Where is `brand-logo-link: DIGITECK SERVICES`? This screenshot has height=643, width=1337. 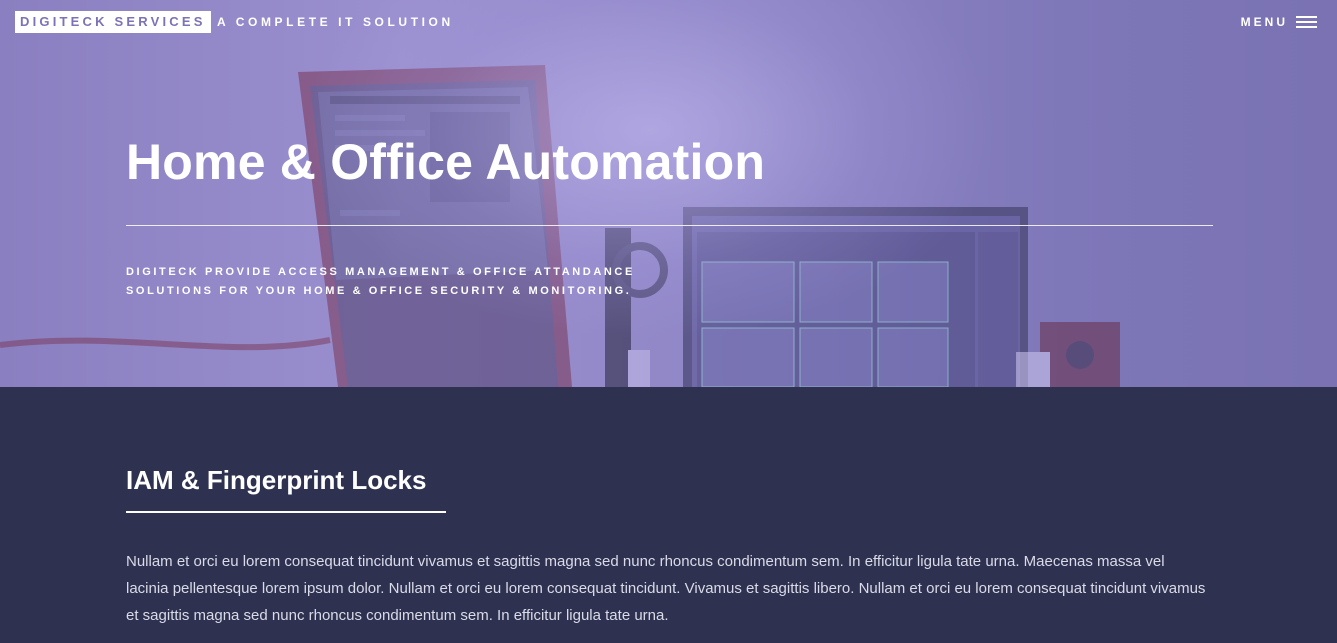
brand-logo-link: DIGITECK SERVICES is located at coordinates (113, 22).